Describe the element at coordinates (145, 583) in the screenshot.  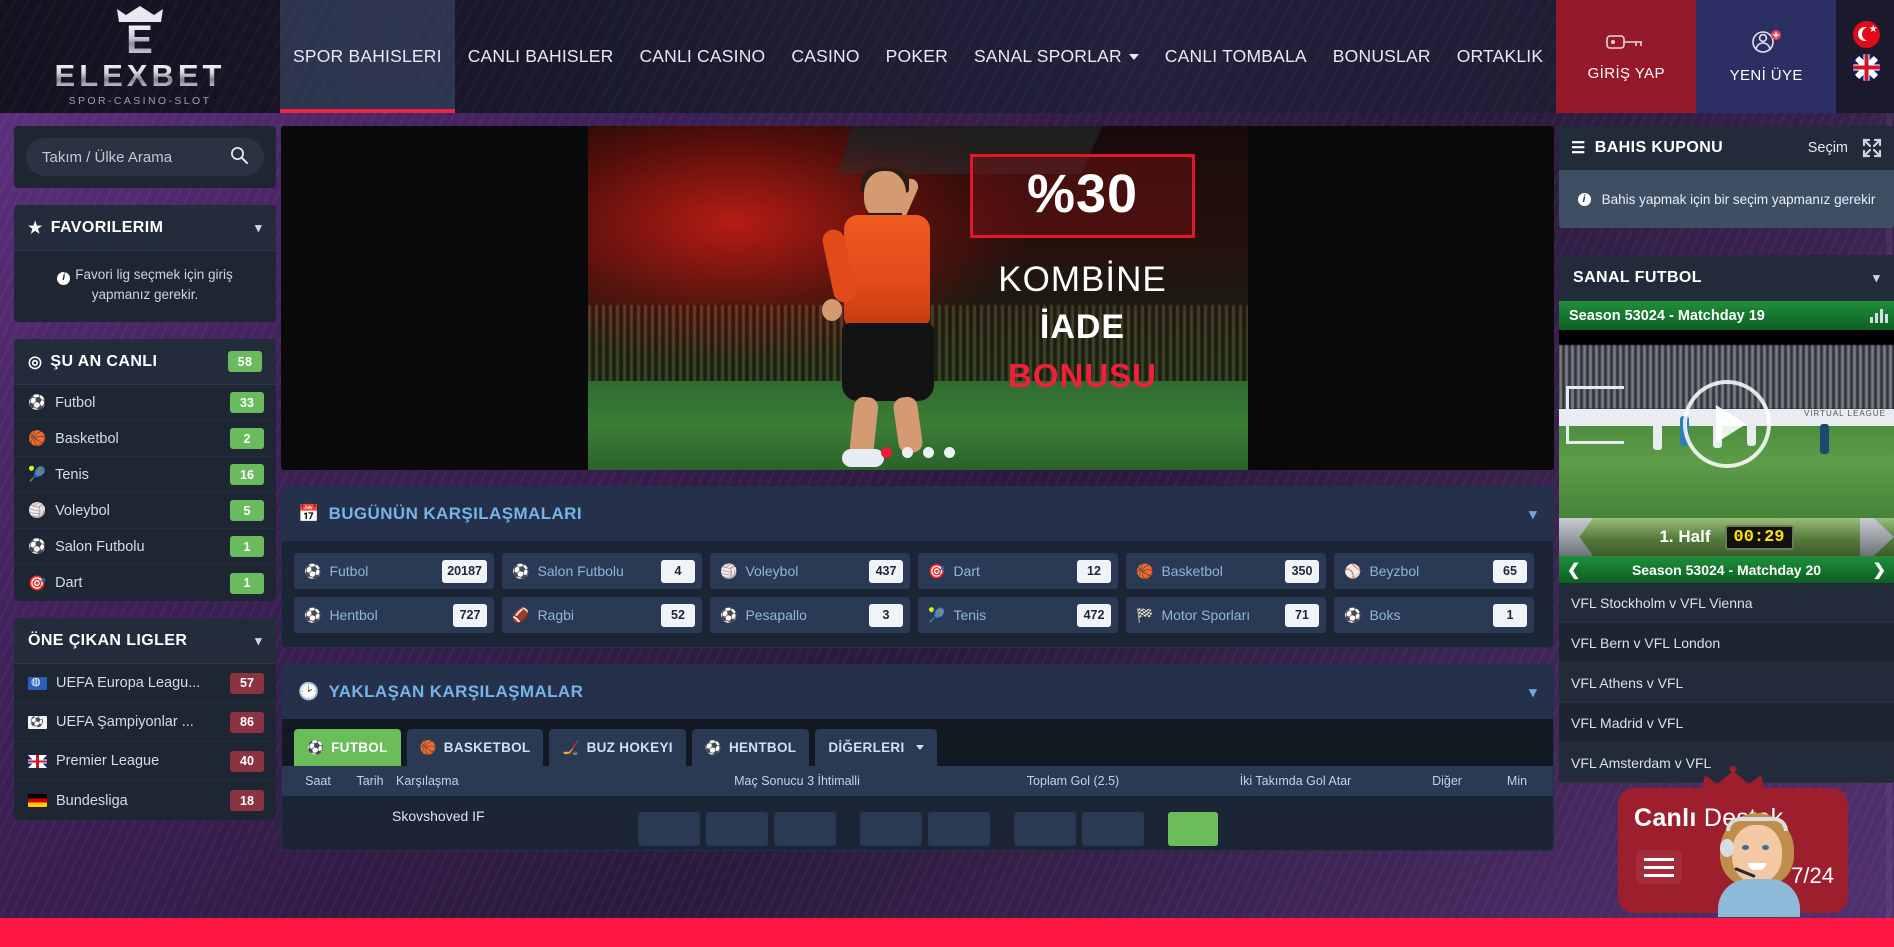
I see `sidebar-item-dart: 🎯 Dart 1` at that location.